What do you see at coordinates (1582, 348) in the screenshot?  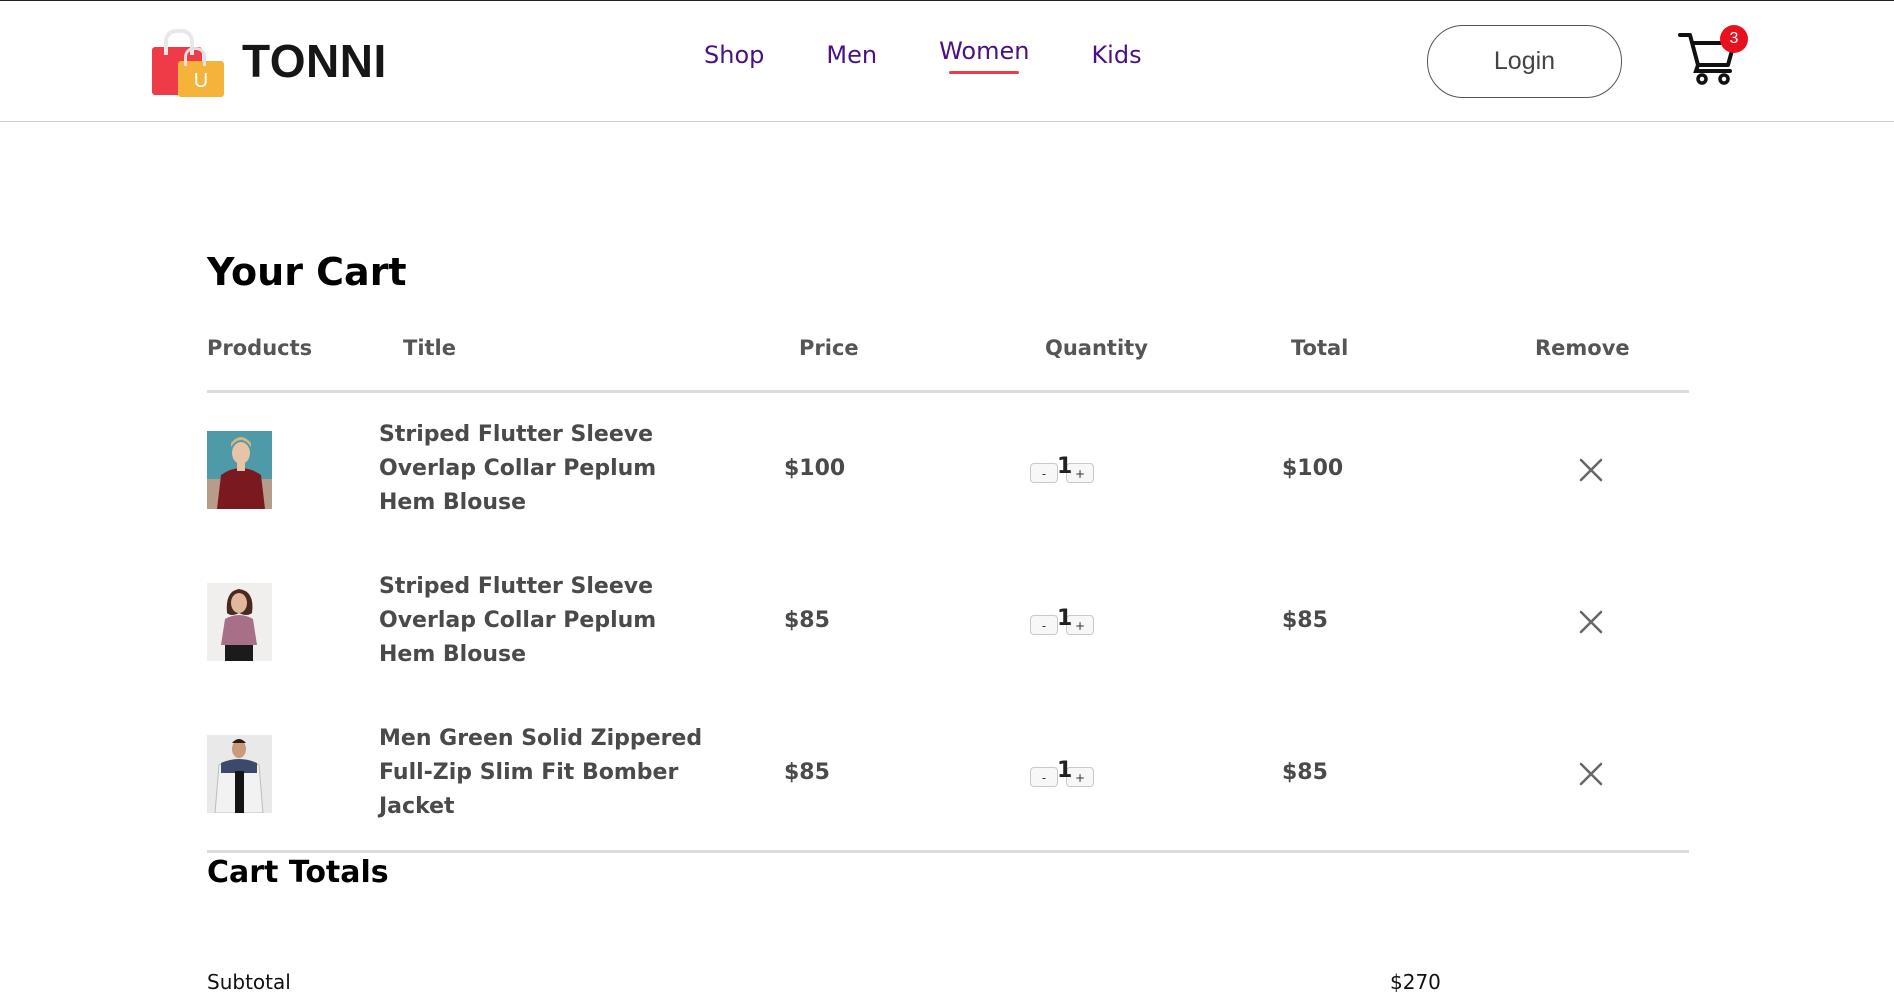 I see `column-header-remove: Remove` at bounding box center [1582, 348].